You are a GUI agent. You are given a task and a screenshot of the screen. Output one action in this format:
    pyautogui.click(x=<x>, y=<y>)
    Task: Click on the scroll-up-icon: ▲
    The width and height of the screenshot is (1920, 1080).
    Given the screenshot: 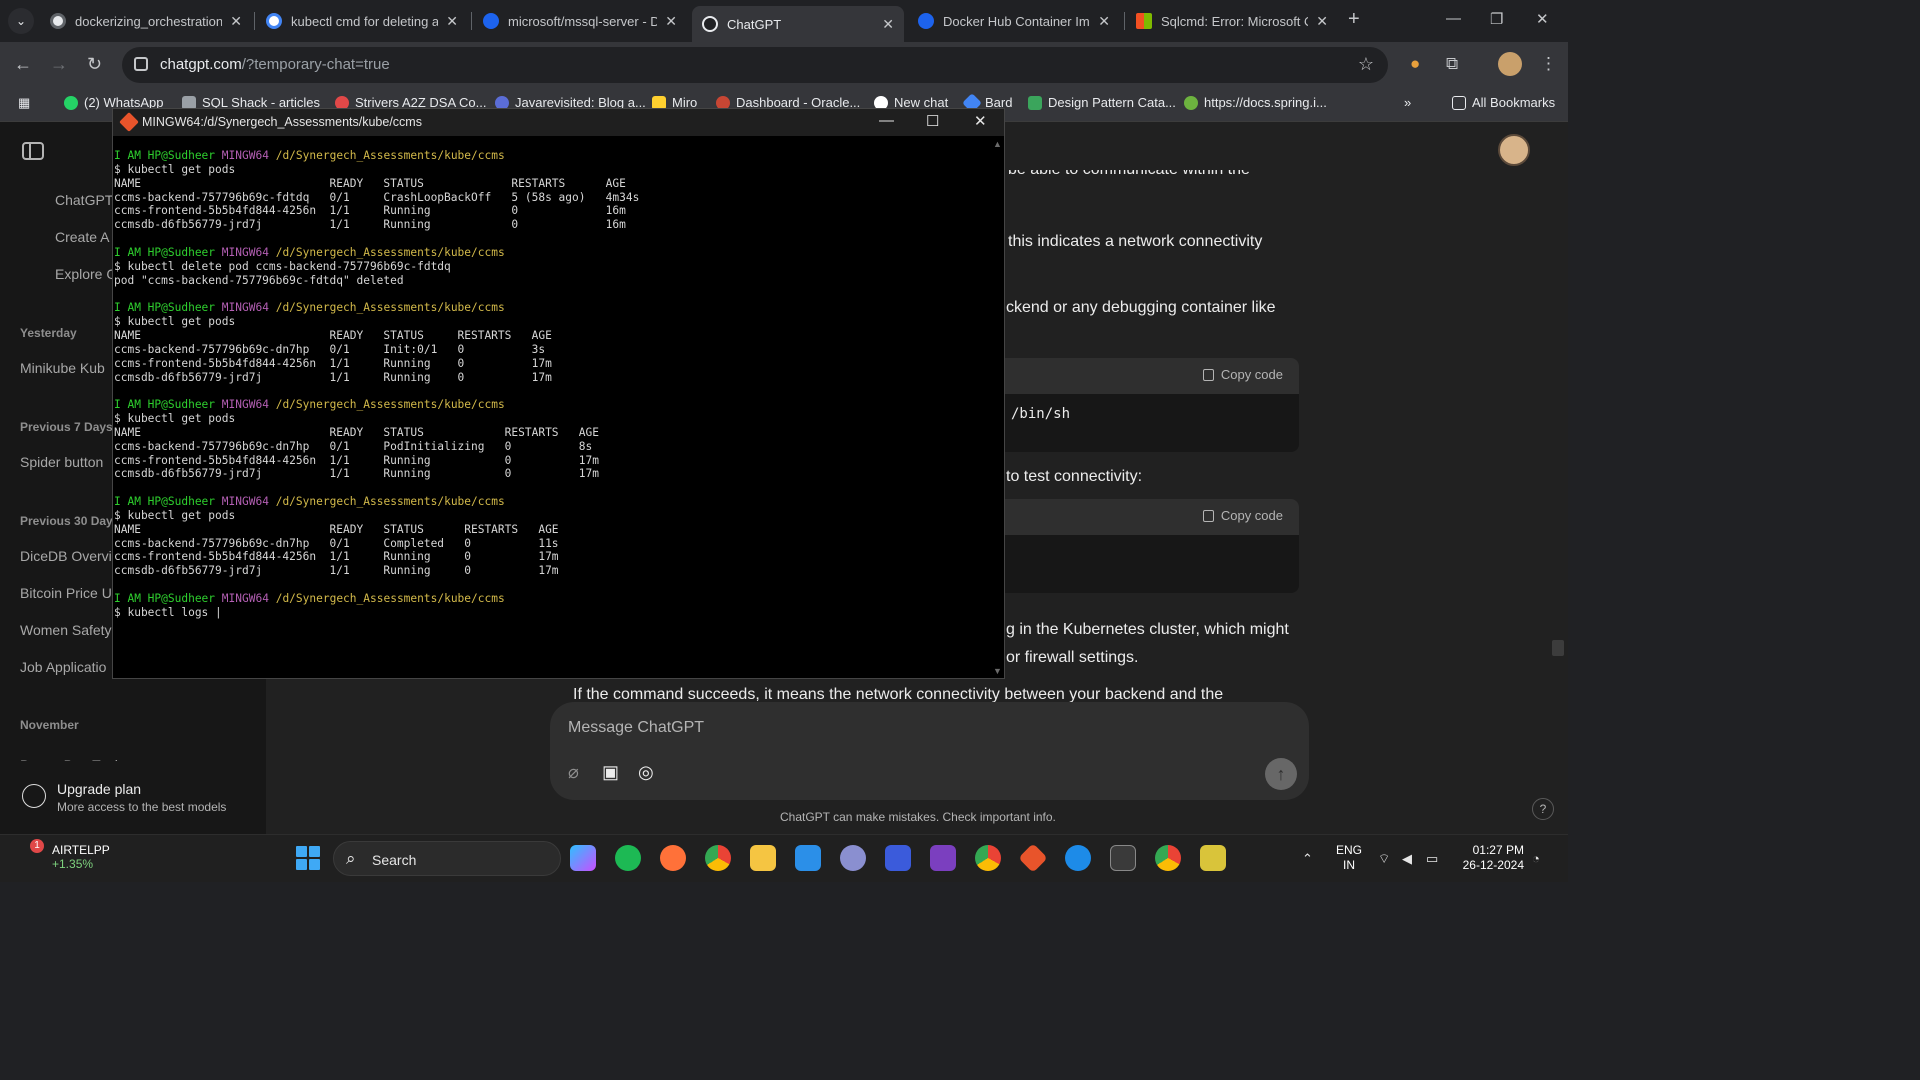 What is the action you would take?
    pyautogui.click(x=997, y=144)
    